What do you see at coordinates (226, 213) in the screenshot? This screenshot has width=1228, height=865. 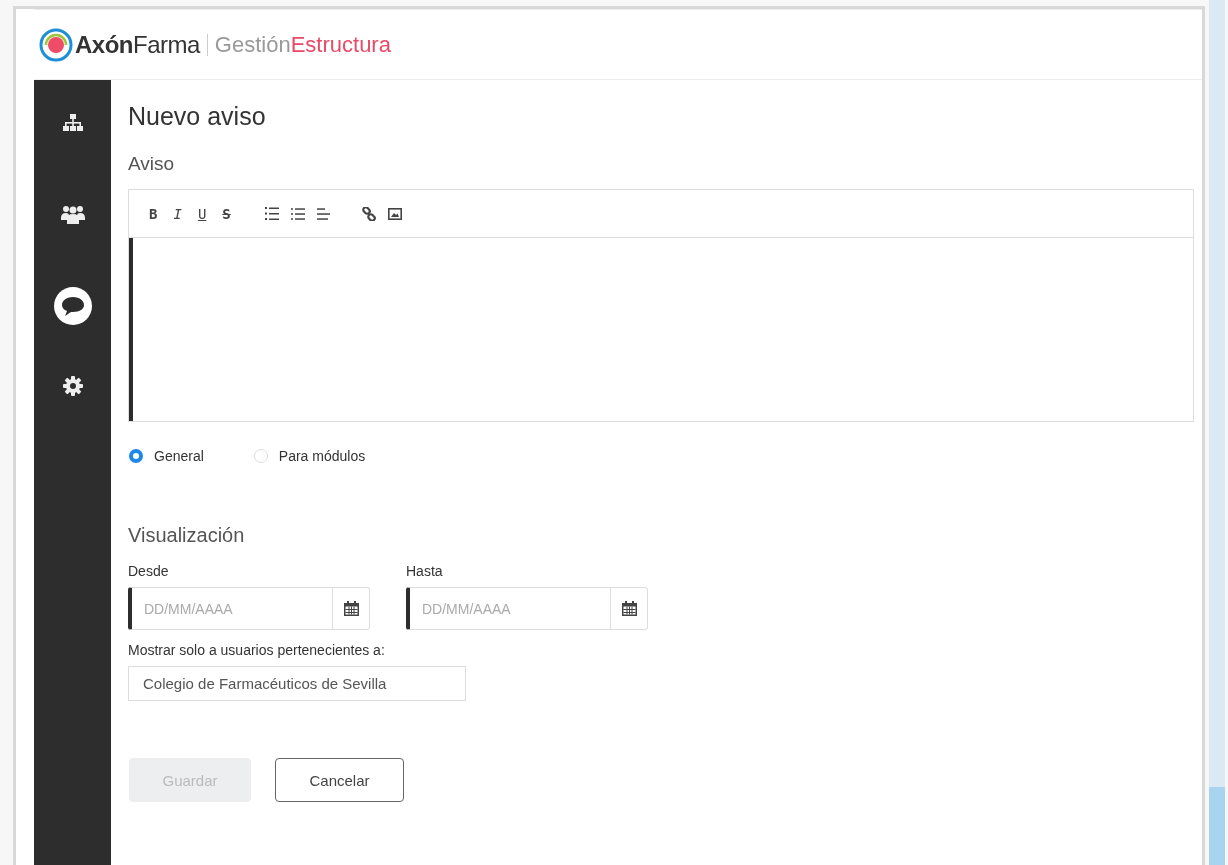 I see `strike-button: S` at bounding box center [226, 213].